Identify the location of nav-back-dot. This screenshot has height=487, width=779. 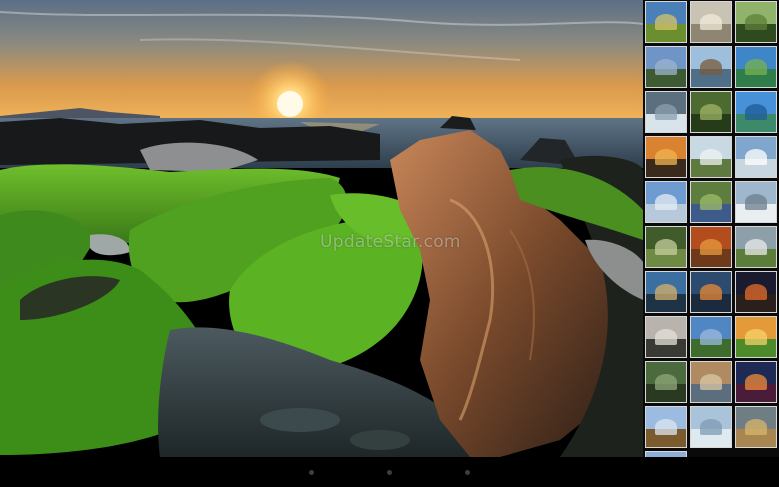
(311, 472).